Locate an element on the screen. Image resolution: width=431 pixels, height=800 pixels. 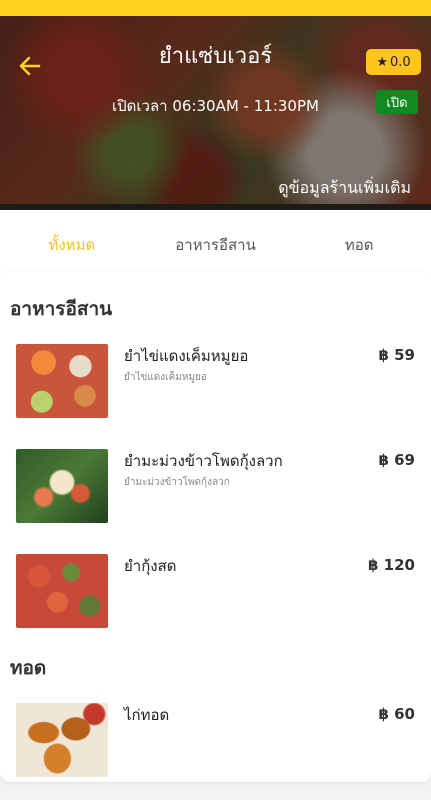
item-price: ฿ 120 is located at coordinates (391, 565).